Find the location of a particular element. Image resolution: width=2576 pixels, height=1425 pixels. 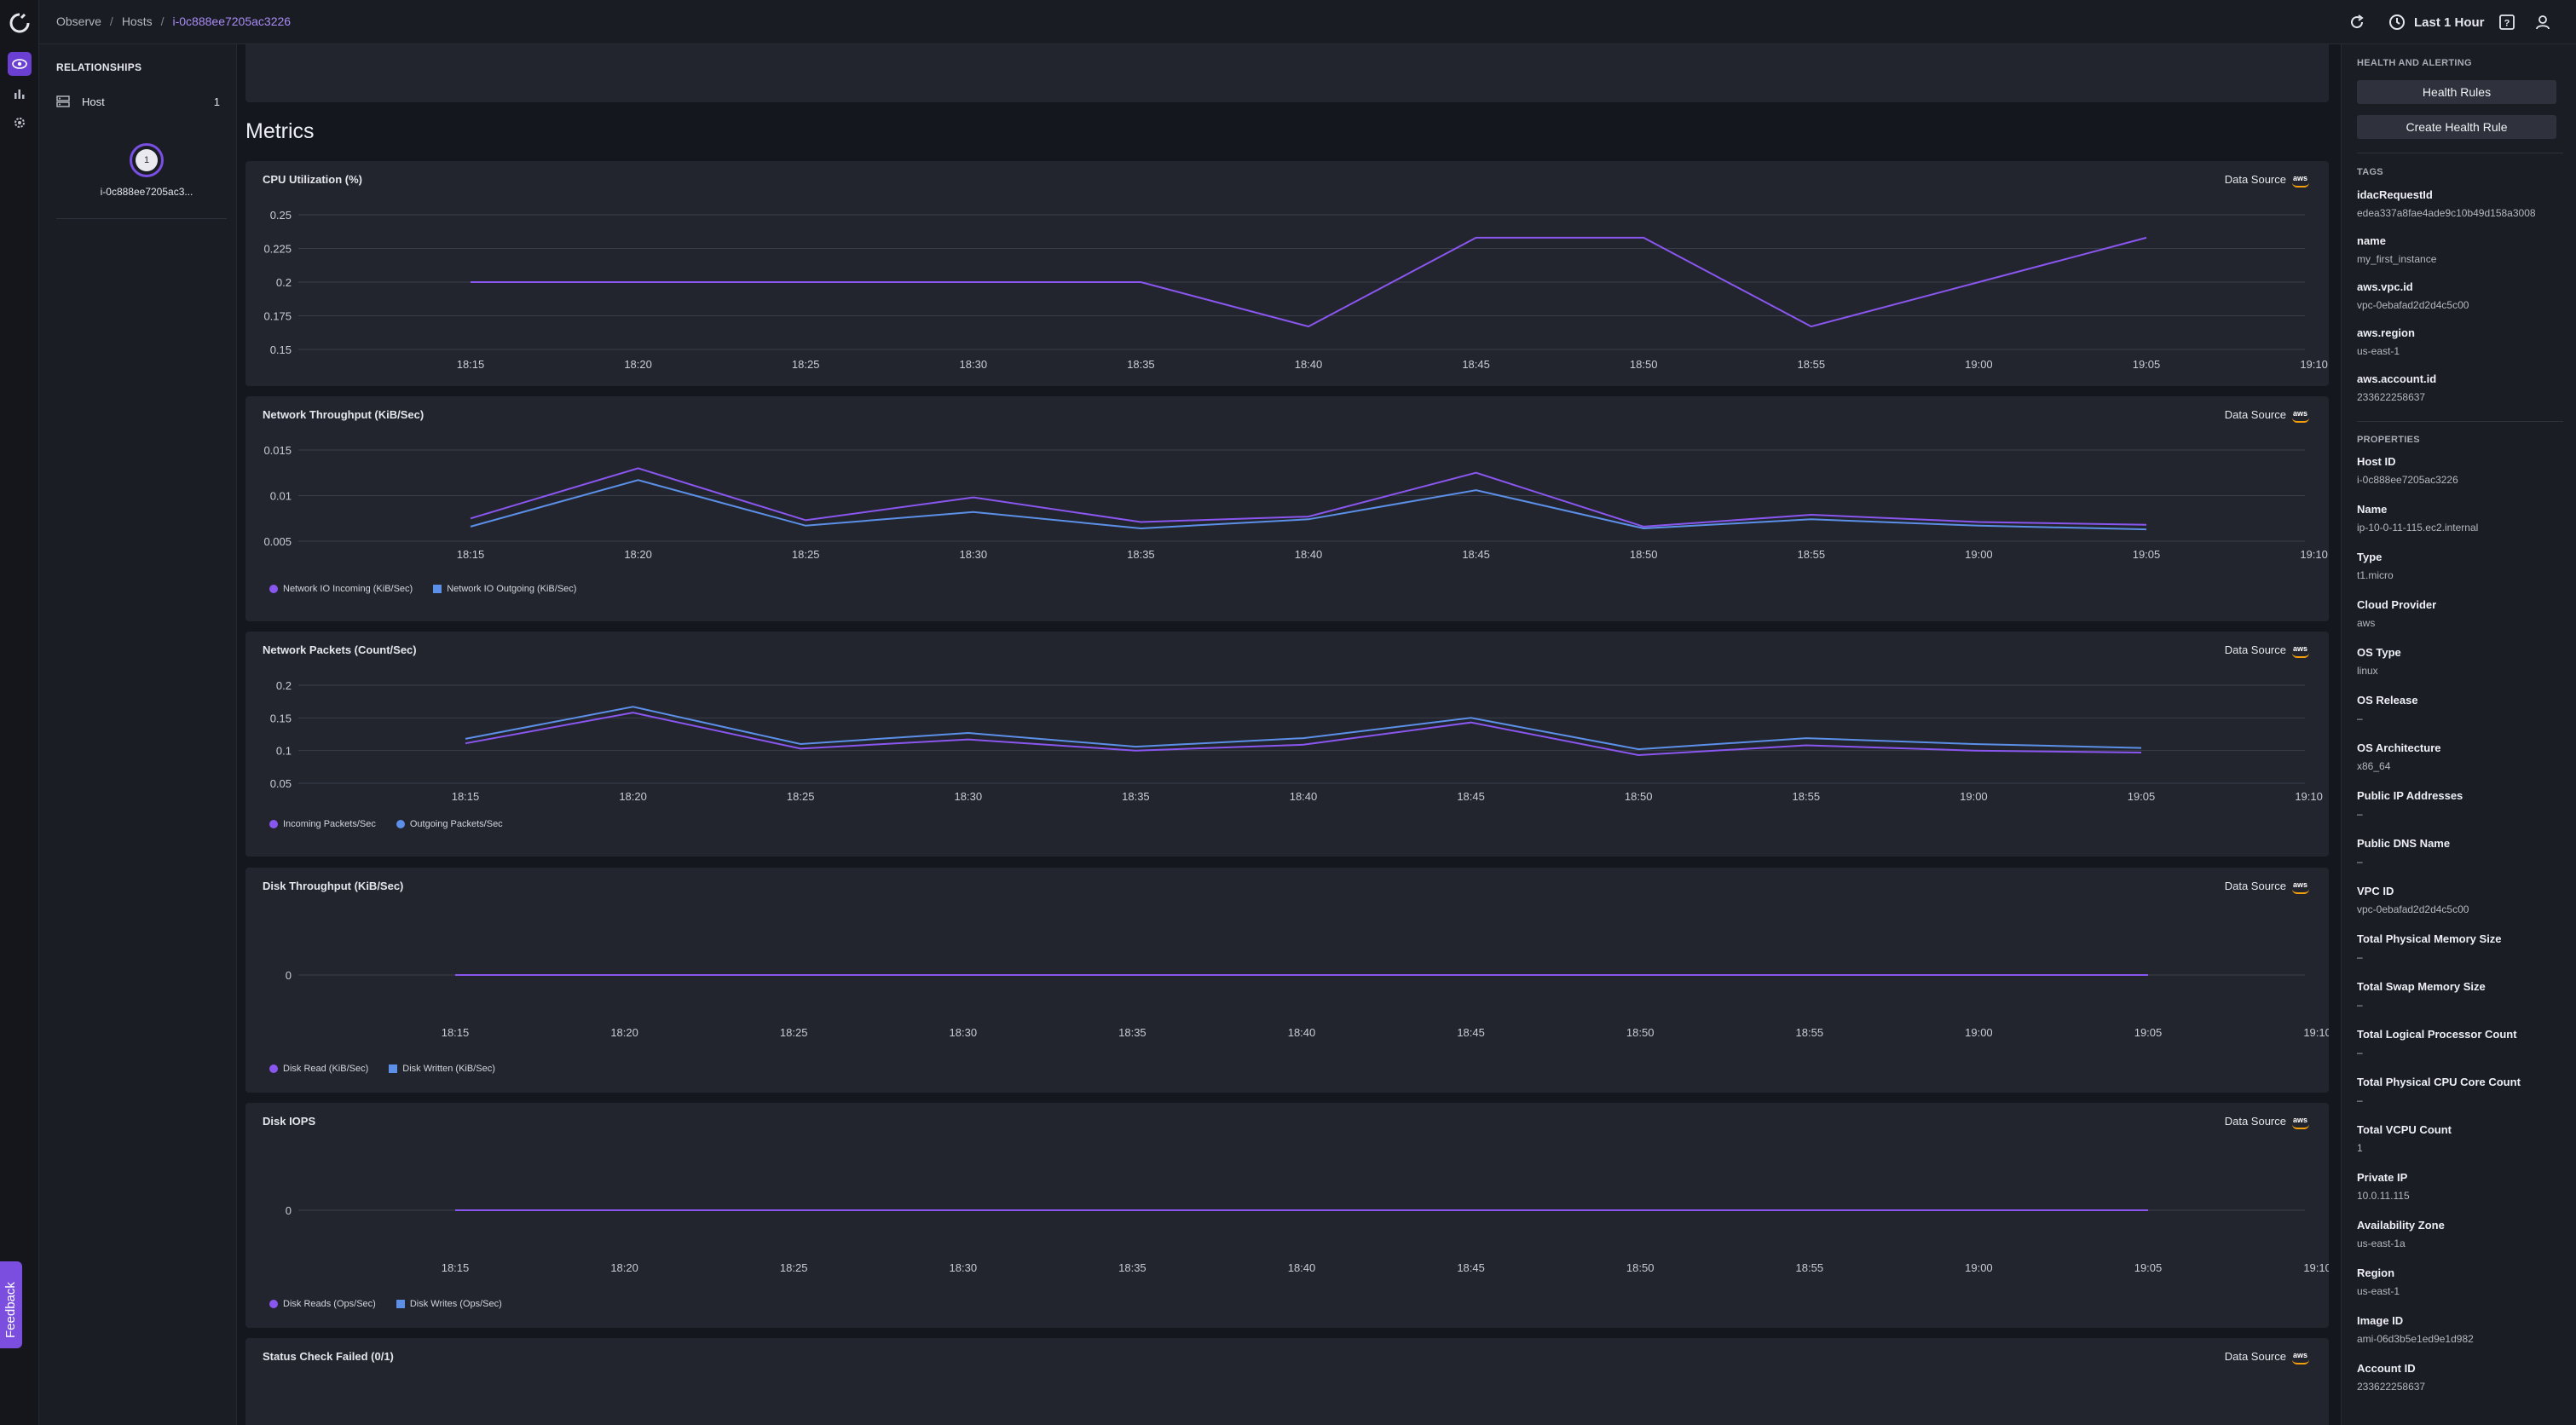

breadcrumb: Observe / Hosts / i-0c888ee7205ac3226 is located at coordinates (173, 21).